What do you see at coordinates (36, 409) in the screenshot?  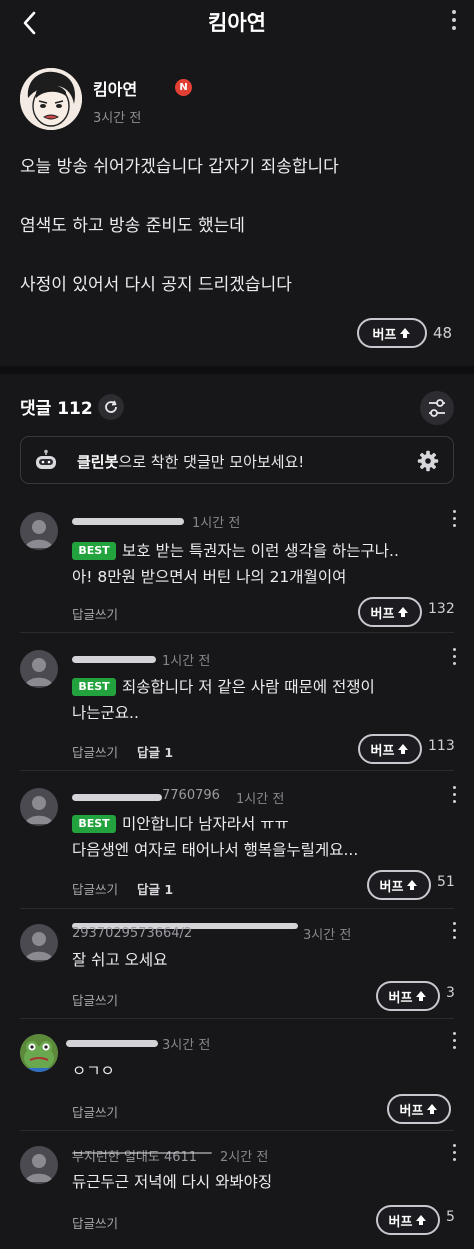 I see `comments-label: 댓글` at bounding box center [36, 409].